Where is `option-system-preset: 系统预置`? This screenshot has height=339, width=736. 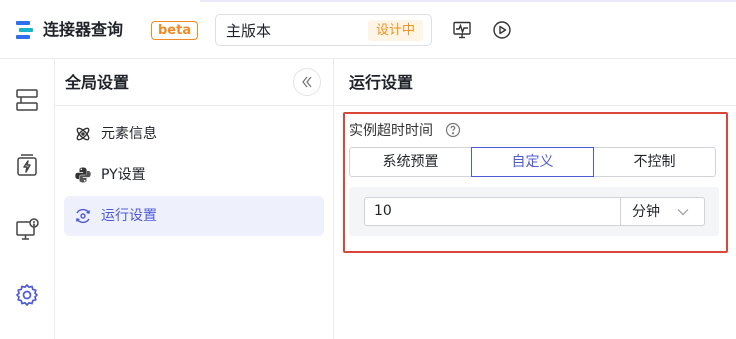 option-system-preset: 系统预置 is located at coordinates (410, 162).